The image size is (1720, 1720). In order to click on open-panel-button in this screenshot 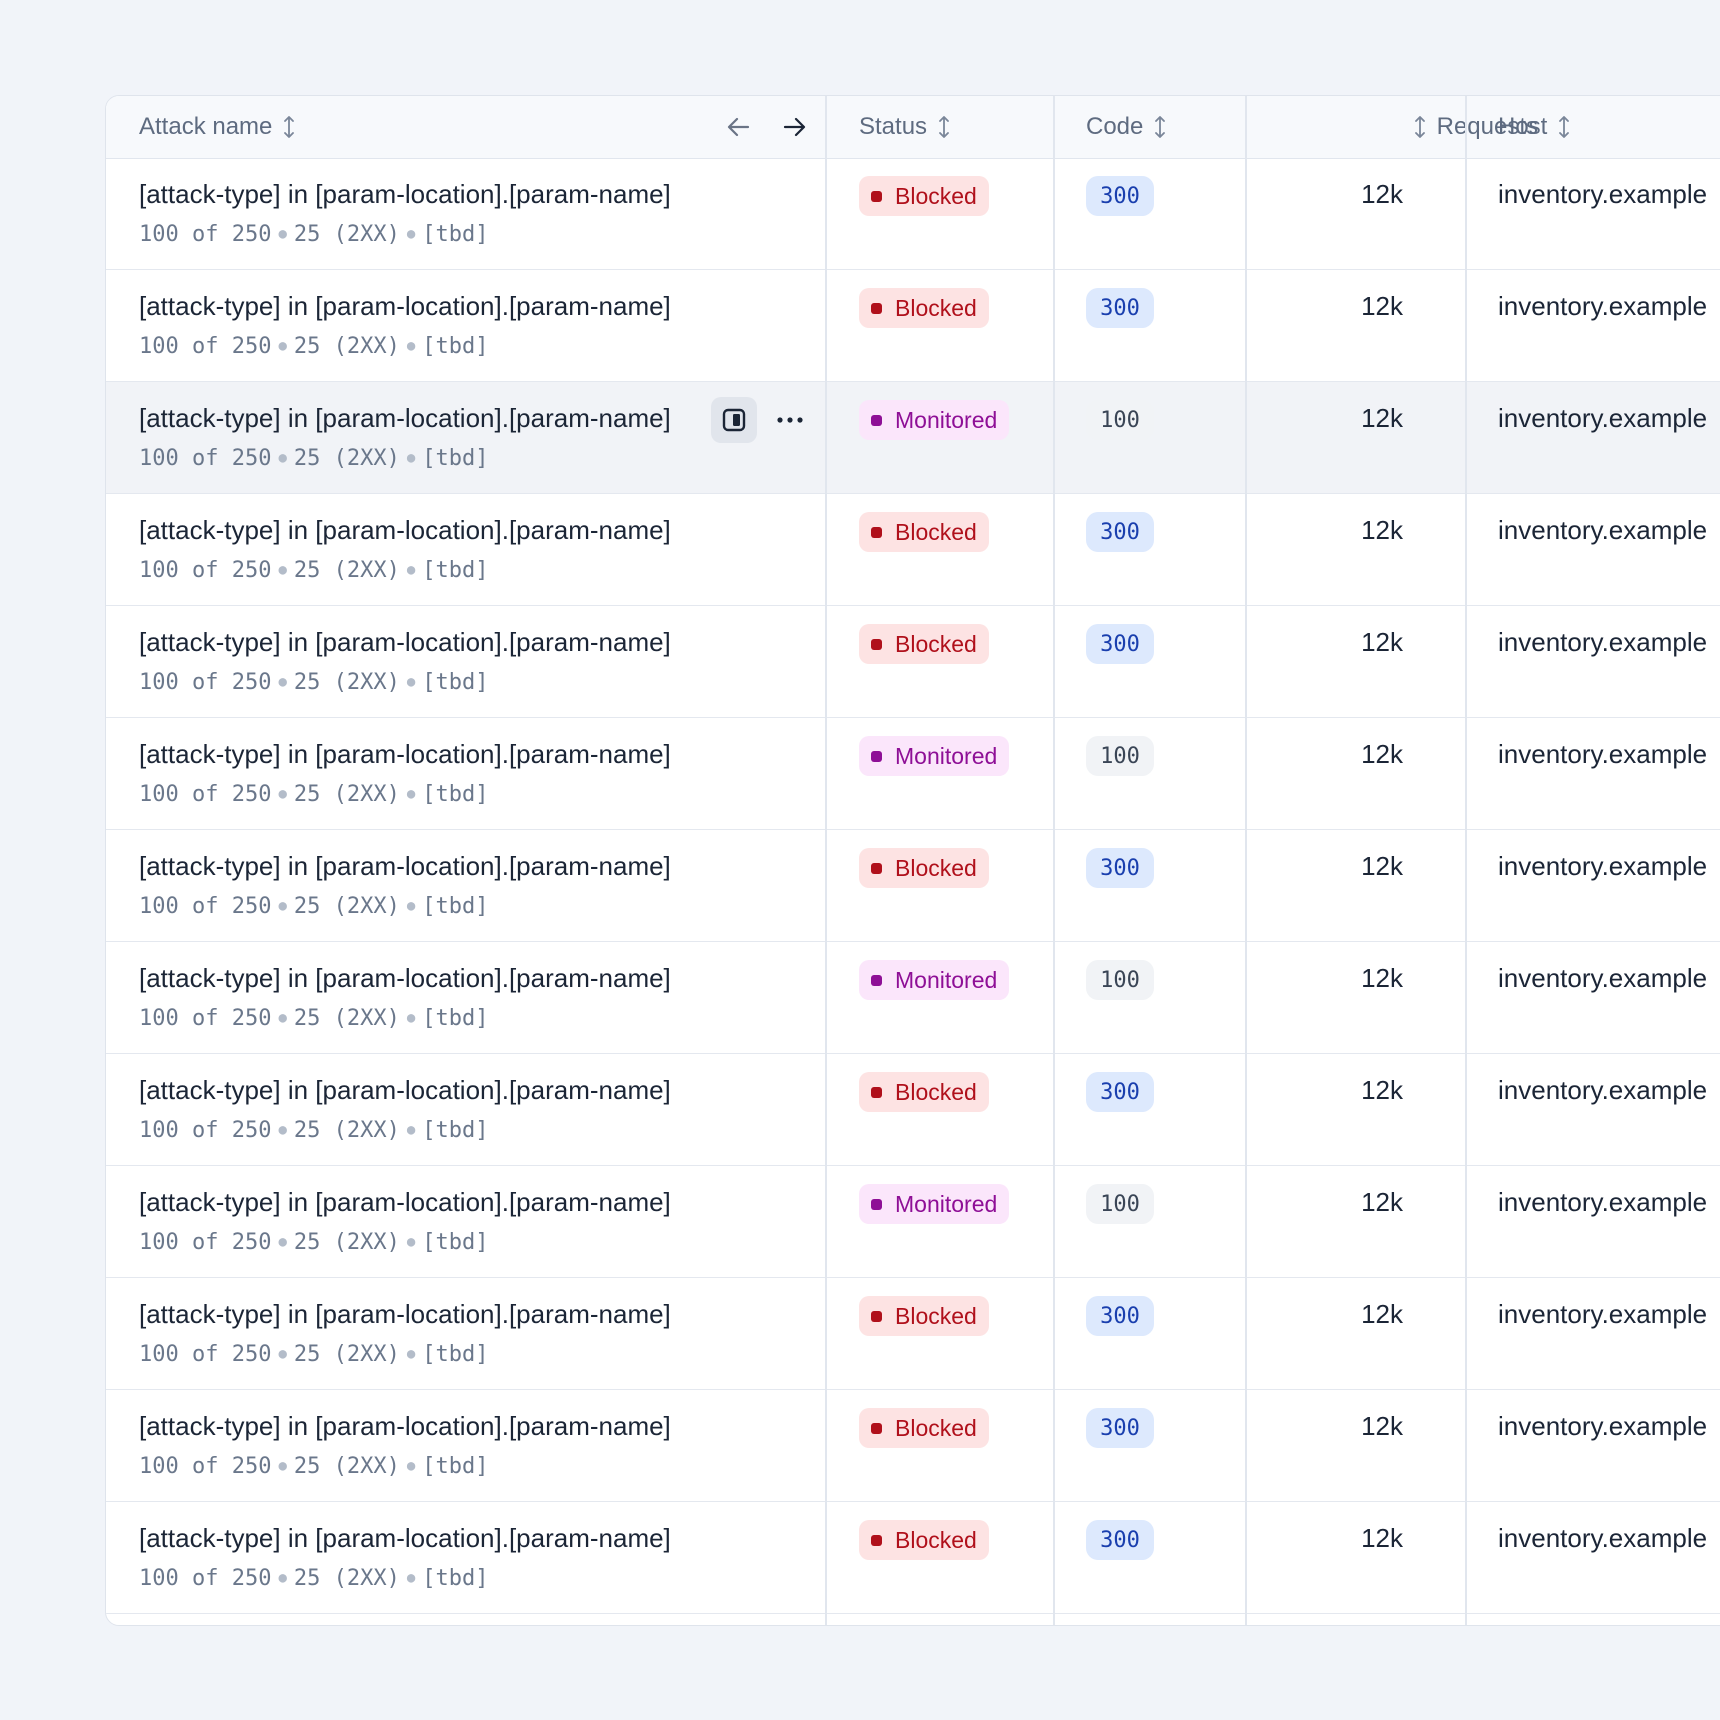, I will do `click(734, 420)`.